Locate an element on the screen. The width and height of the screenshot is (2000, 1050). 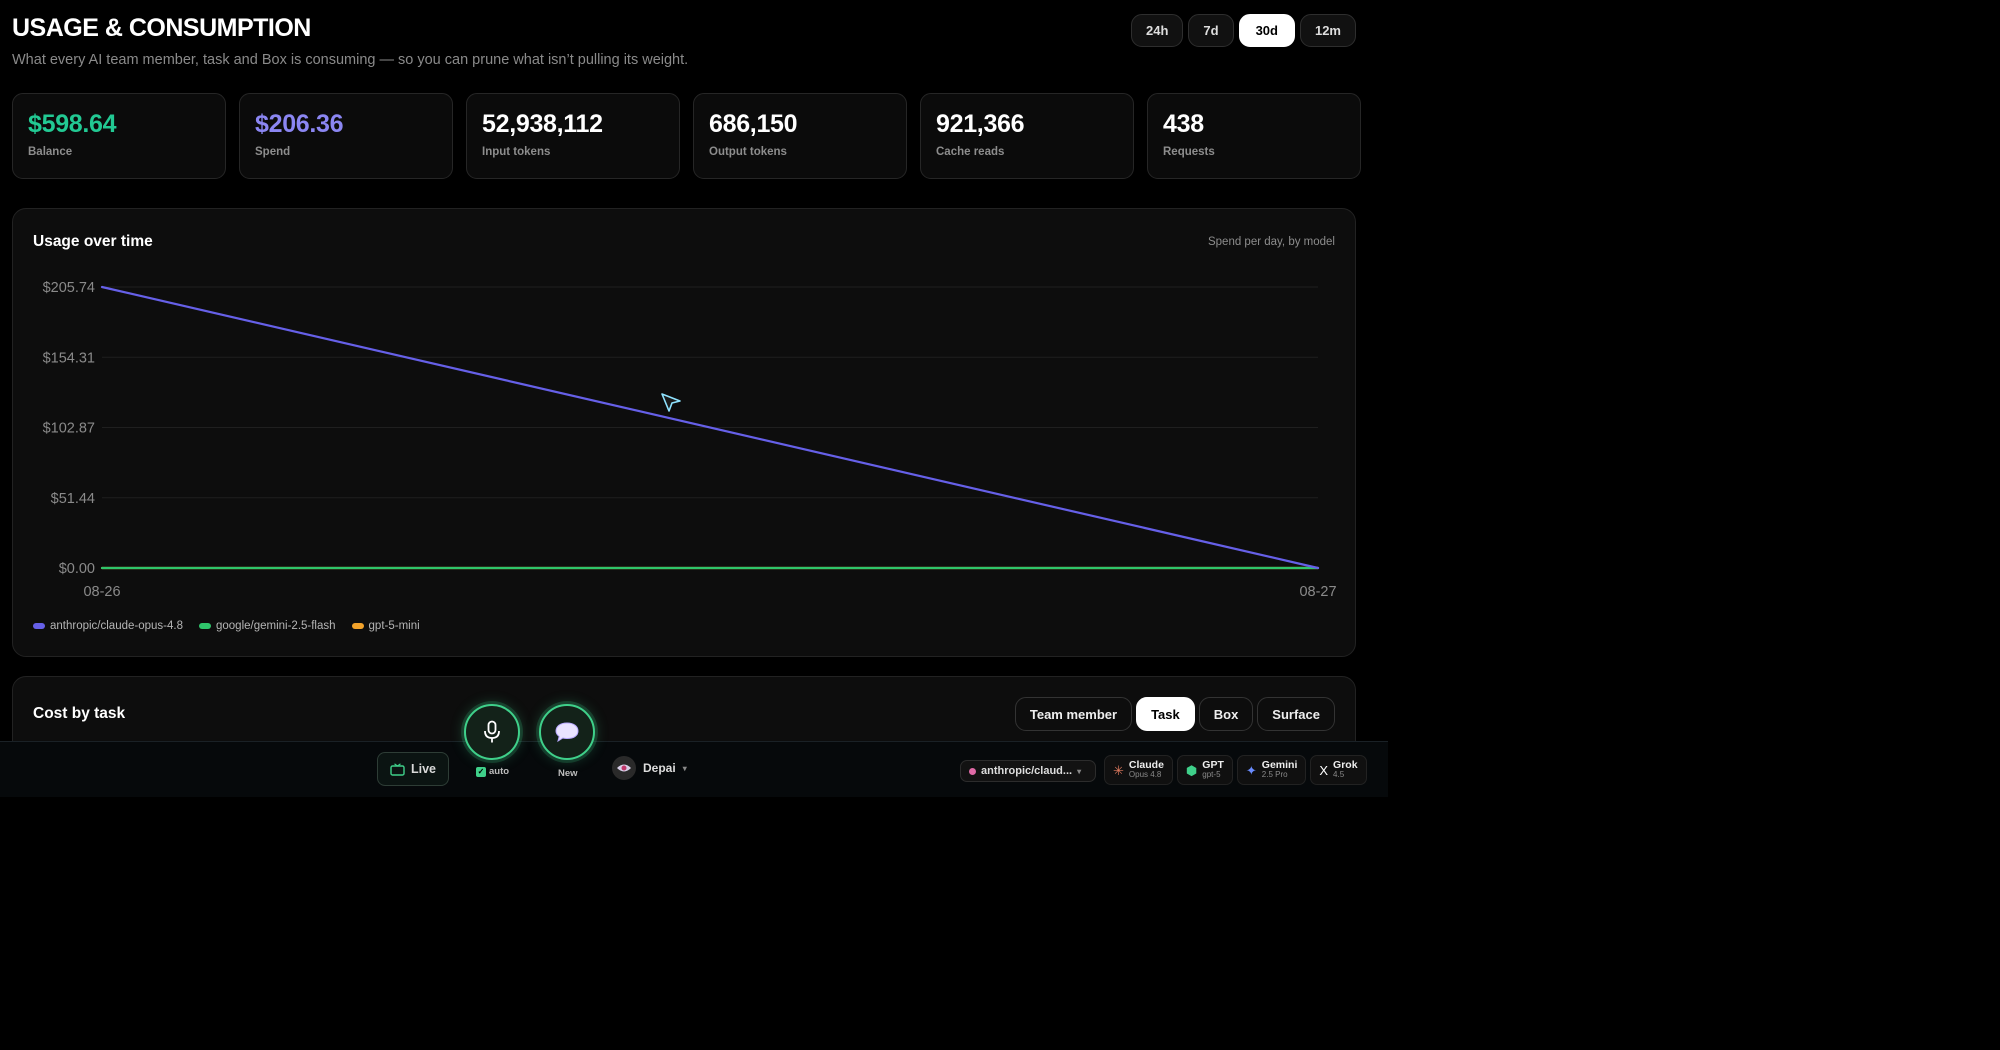
chat-bubble-icon is located at coordinates (567, 732).